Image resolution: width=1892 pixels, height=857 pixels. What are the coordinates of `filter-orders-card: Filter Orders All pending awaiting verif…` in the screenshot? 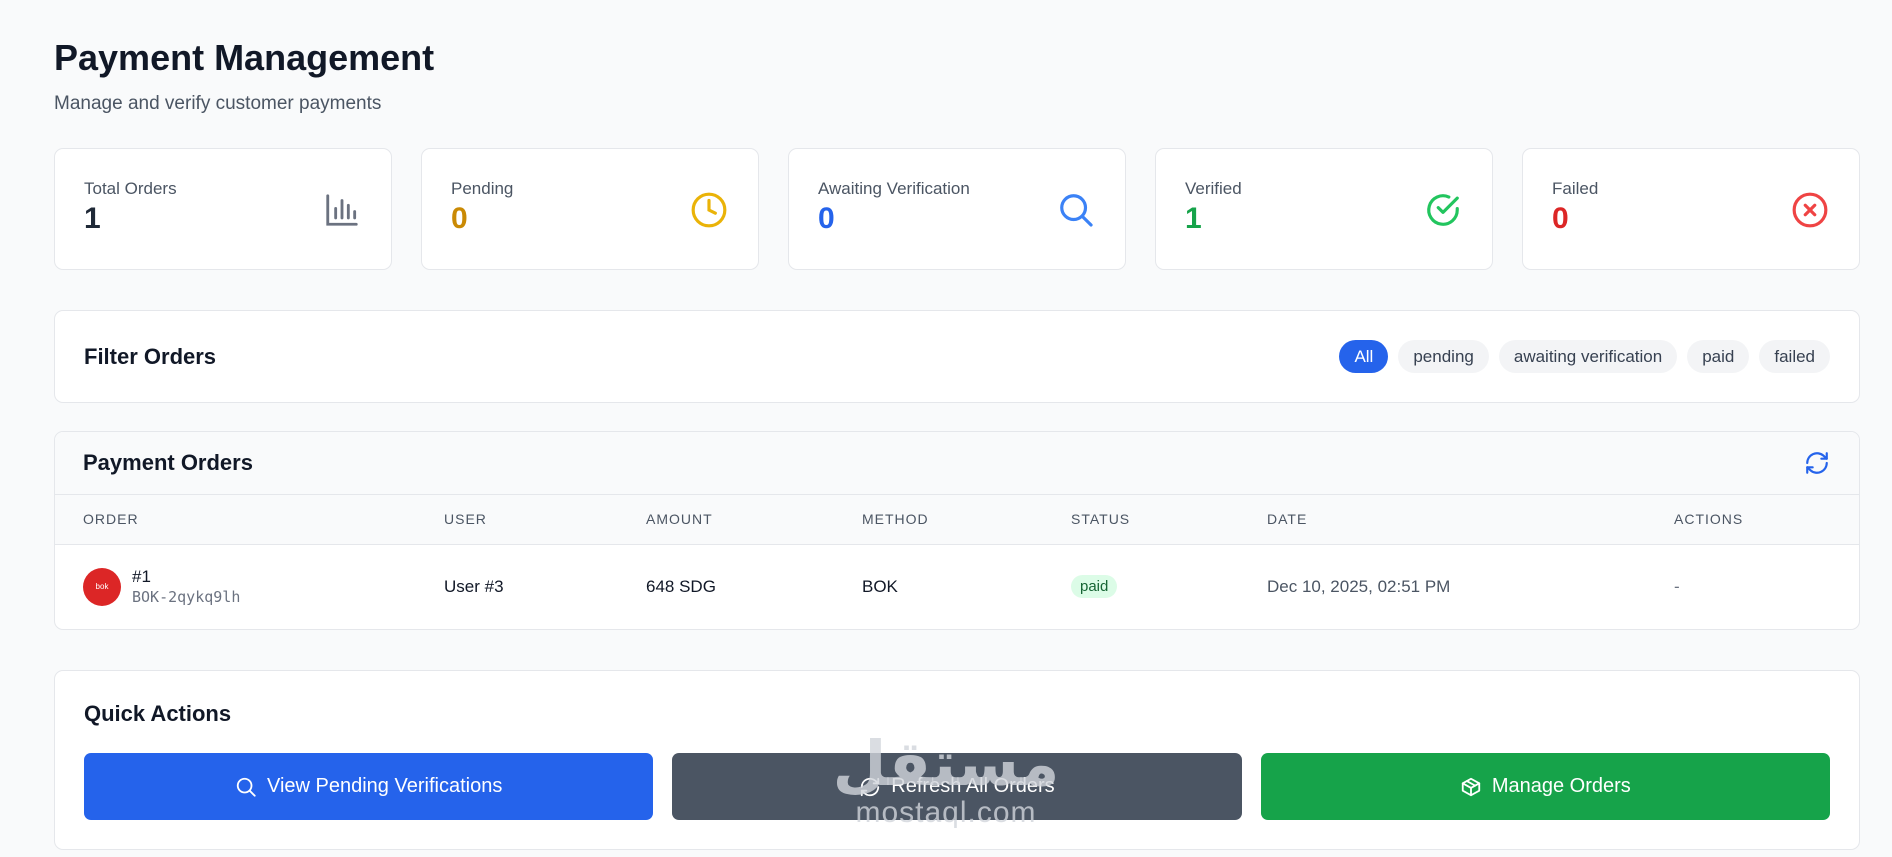 It's located at (957, 356).